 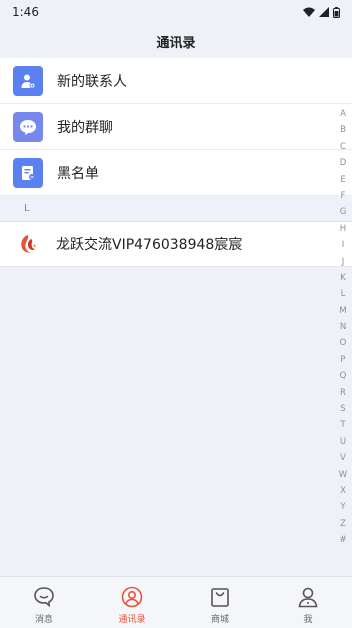 I want to click on status-icons, so click(x=321, y=12).